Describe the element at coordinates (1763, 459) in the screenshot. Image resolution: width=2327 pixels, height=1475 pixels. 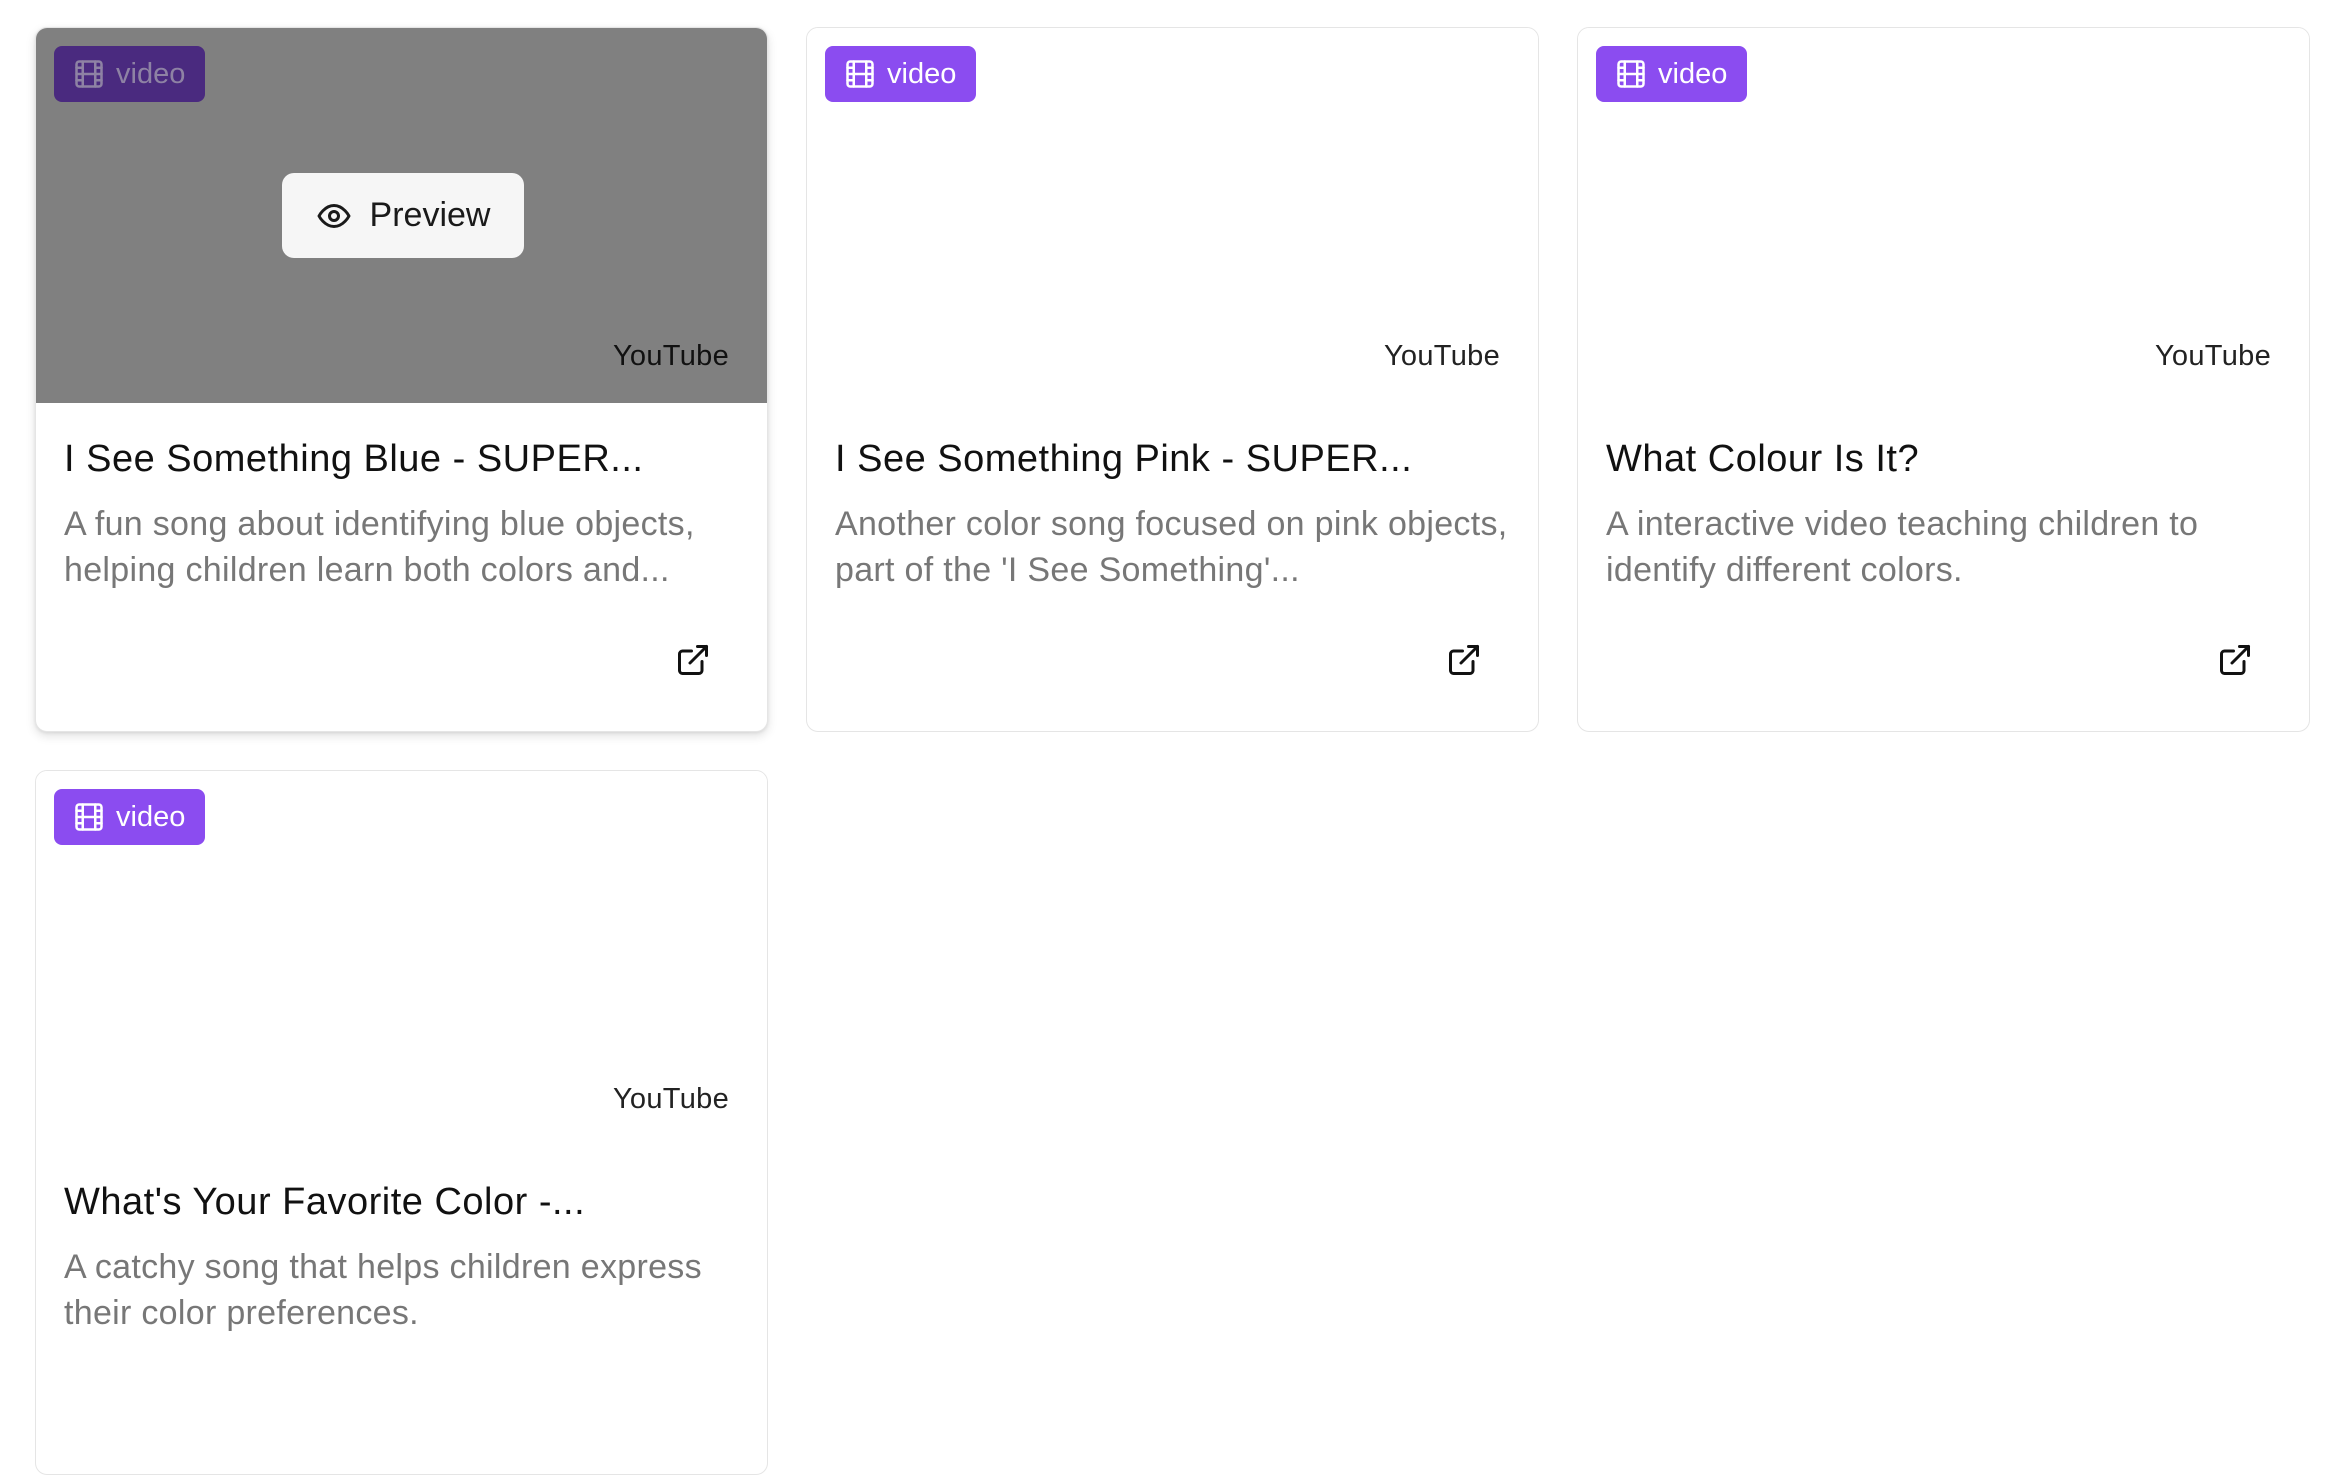
I see `card-title: What Colour Is It?` at that location.